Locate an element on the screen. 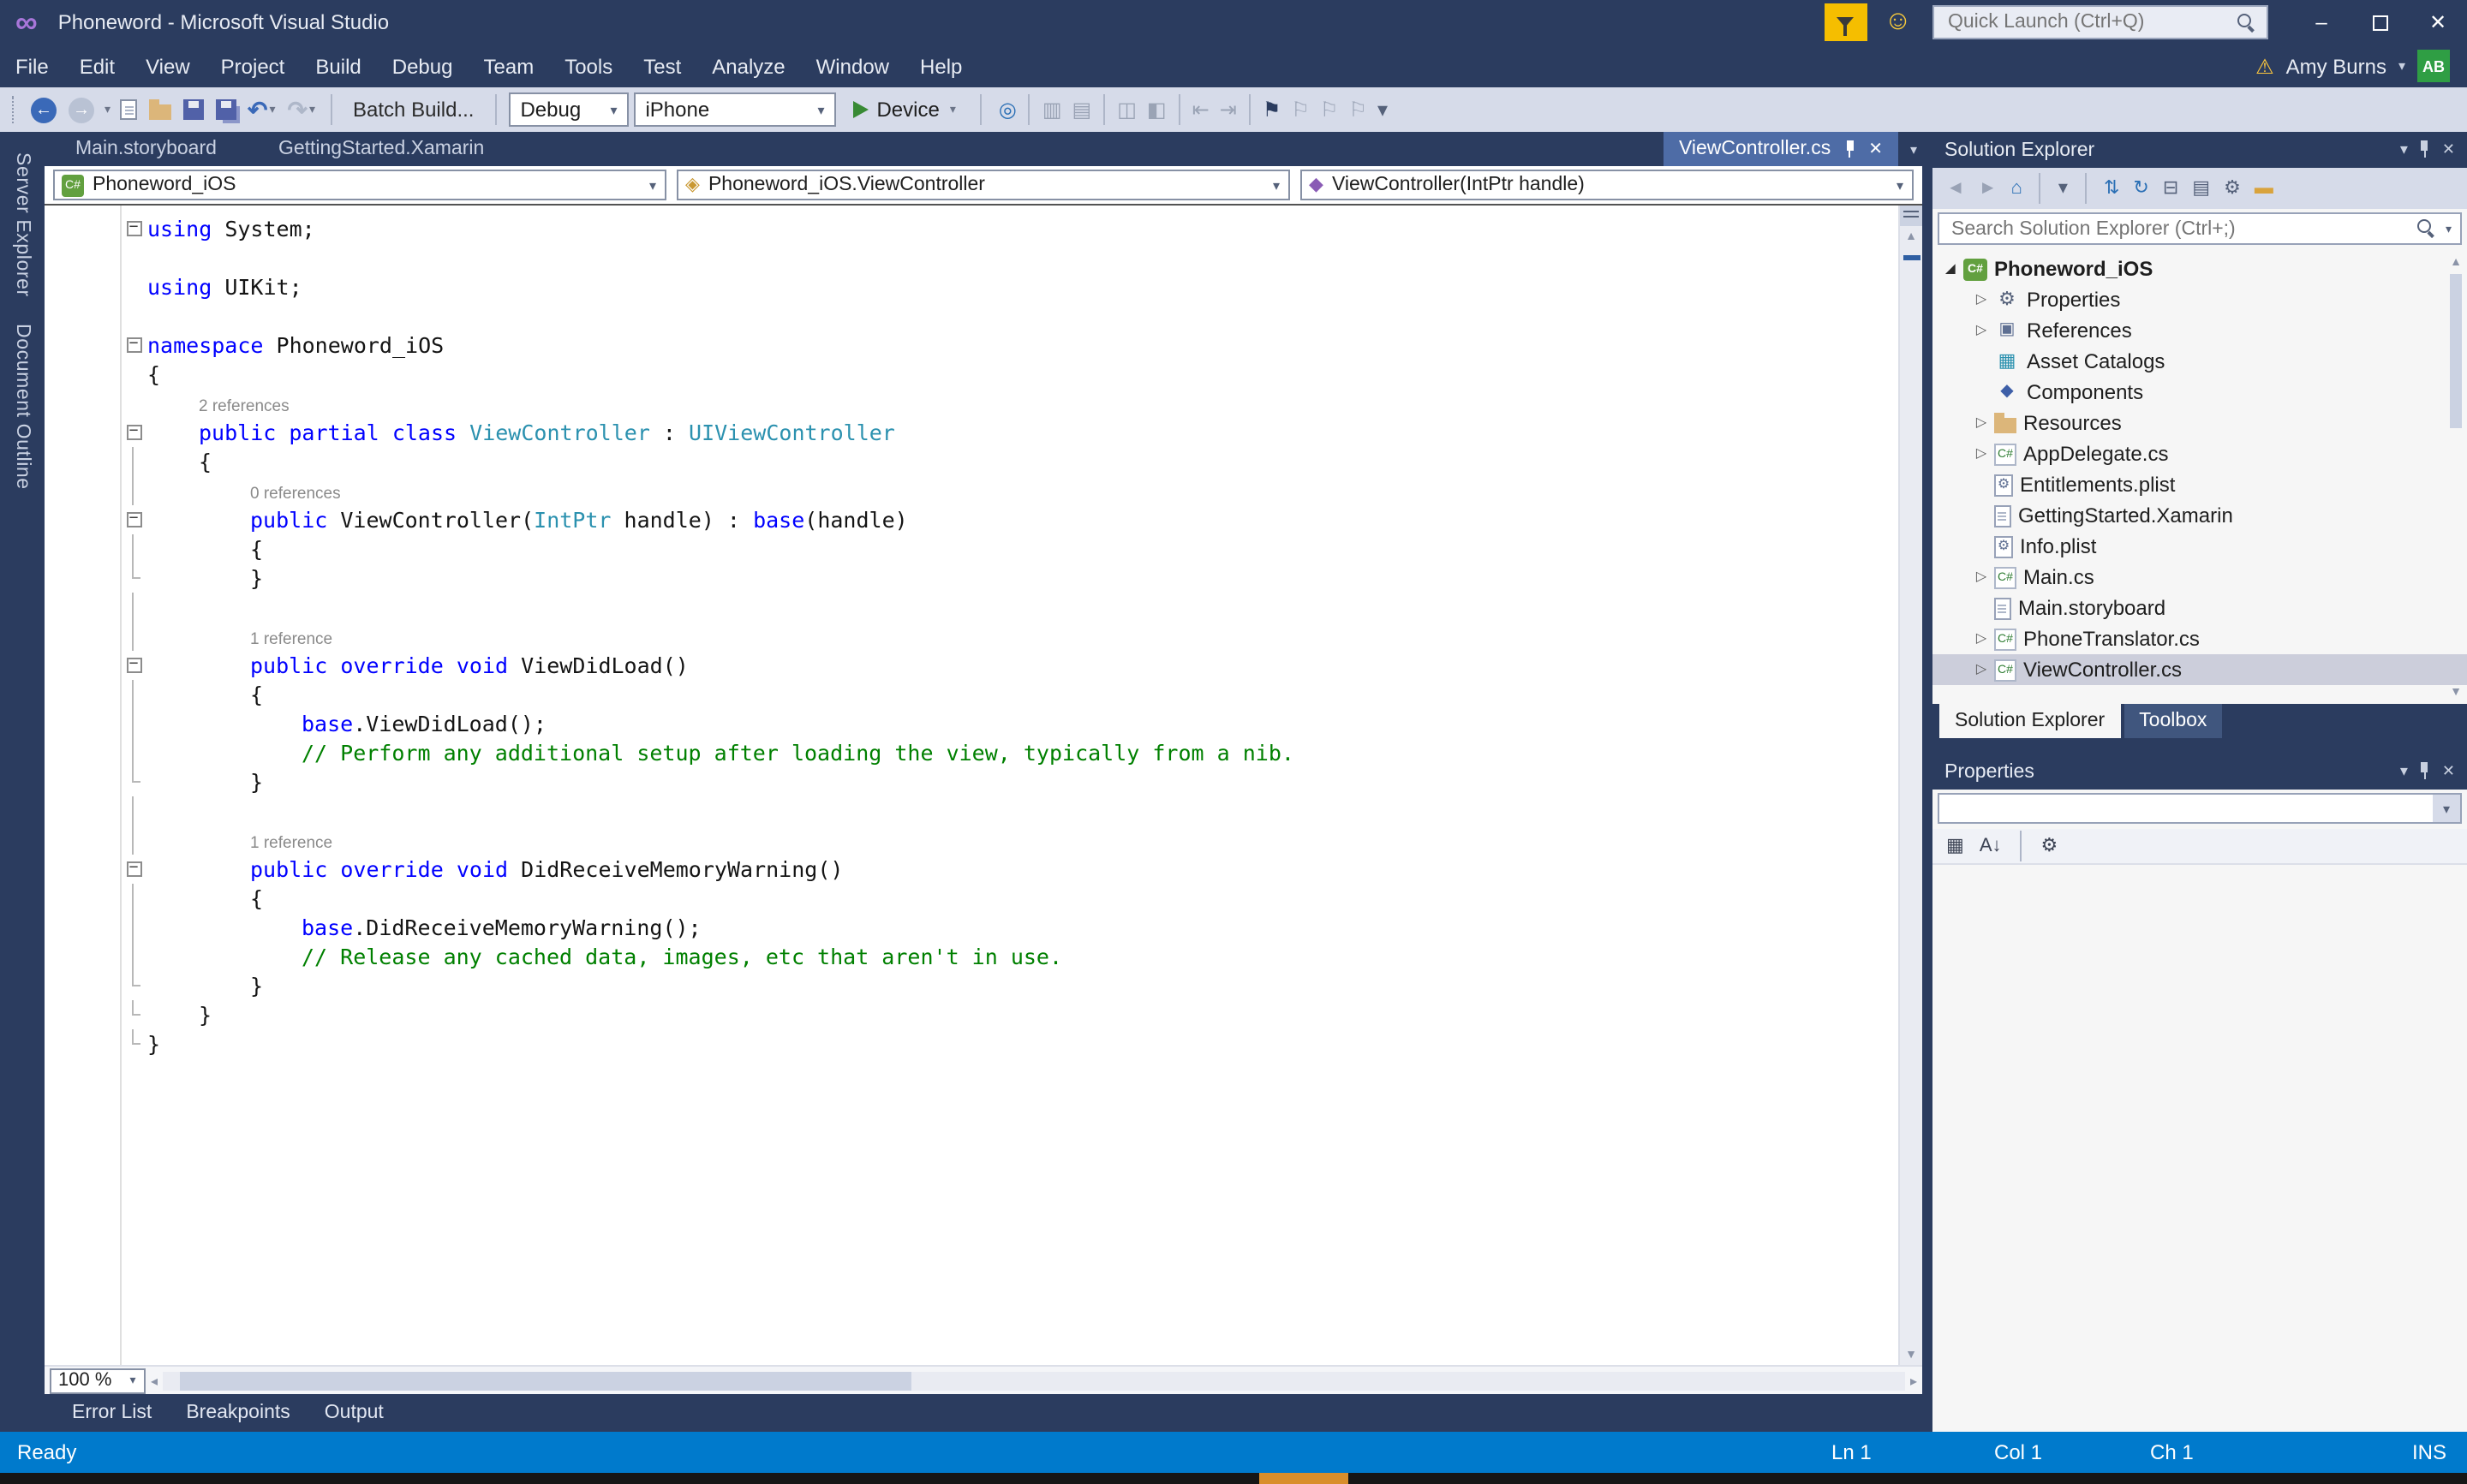  tree-scroll-thumb is located at coordinates (2456, 351).